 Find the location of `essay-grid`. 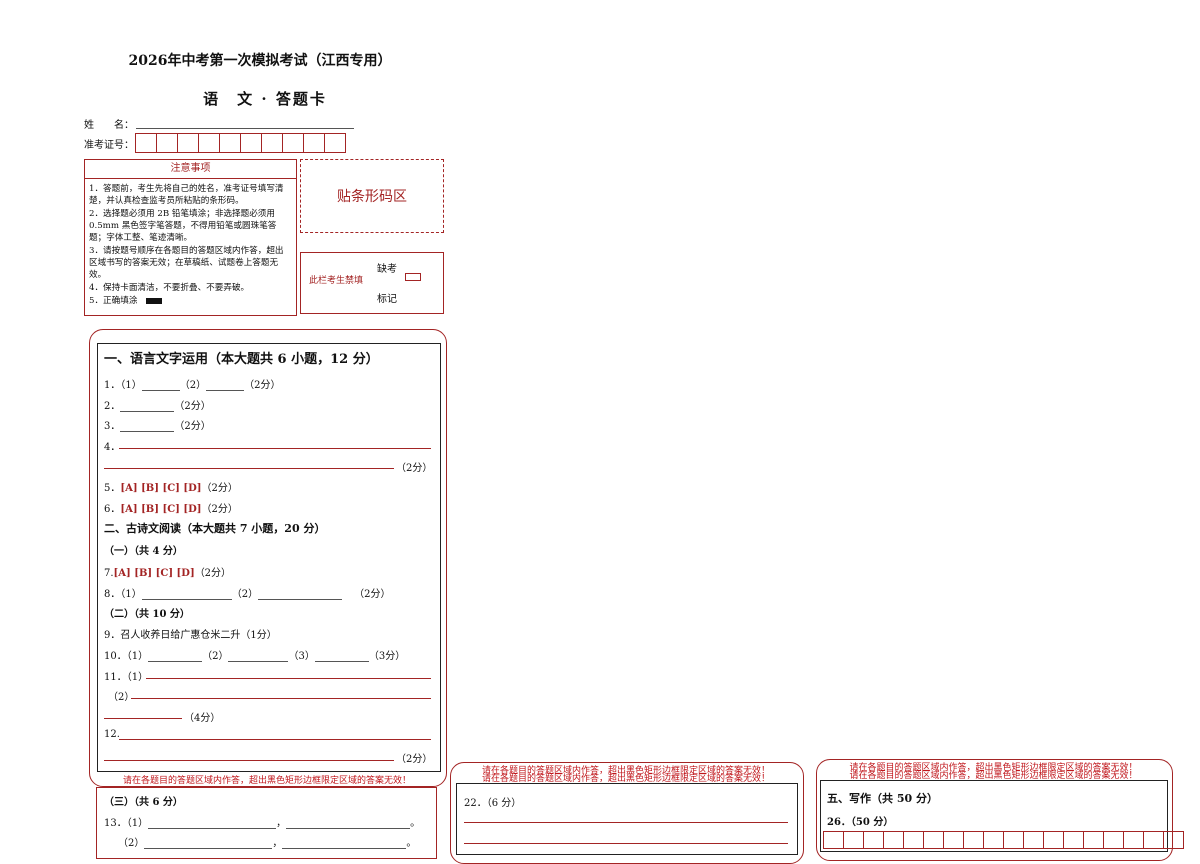

essay-grid is located at coordinates (1003, 840).